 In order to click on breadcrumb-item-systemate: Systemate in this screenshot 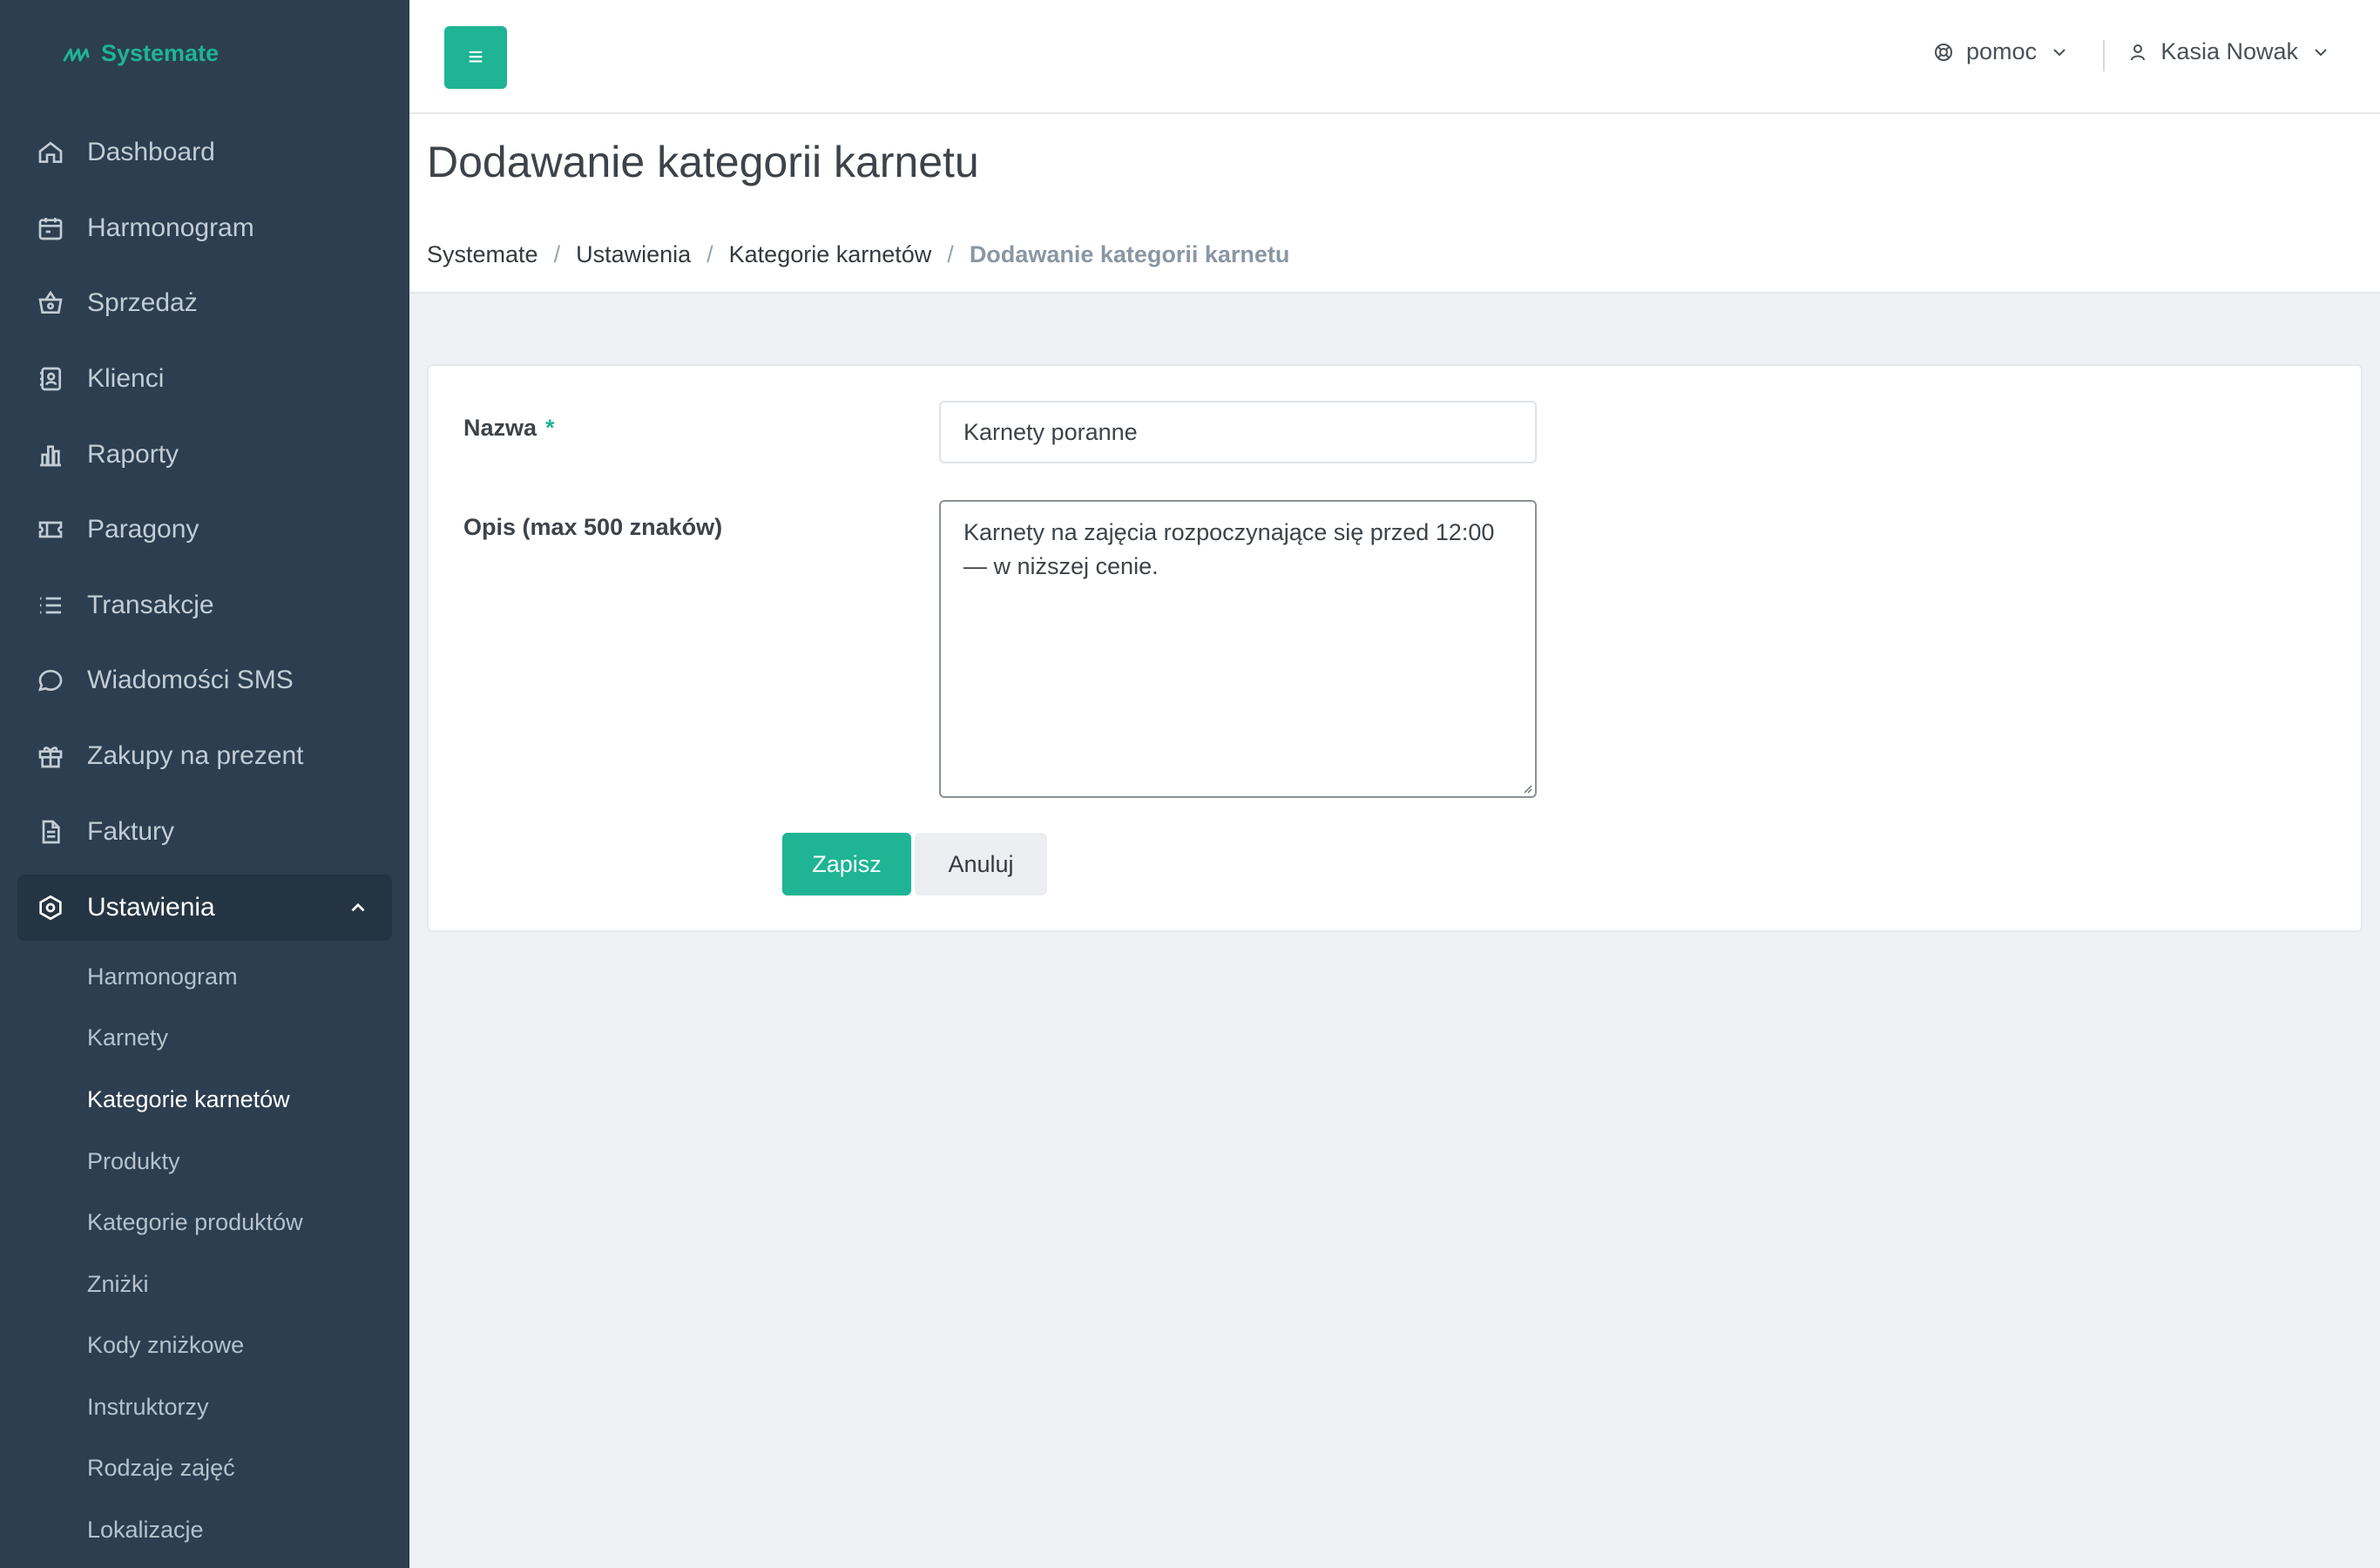, I will do `click(482, 255)`.